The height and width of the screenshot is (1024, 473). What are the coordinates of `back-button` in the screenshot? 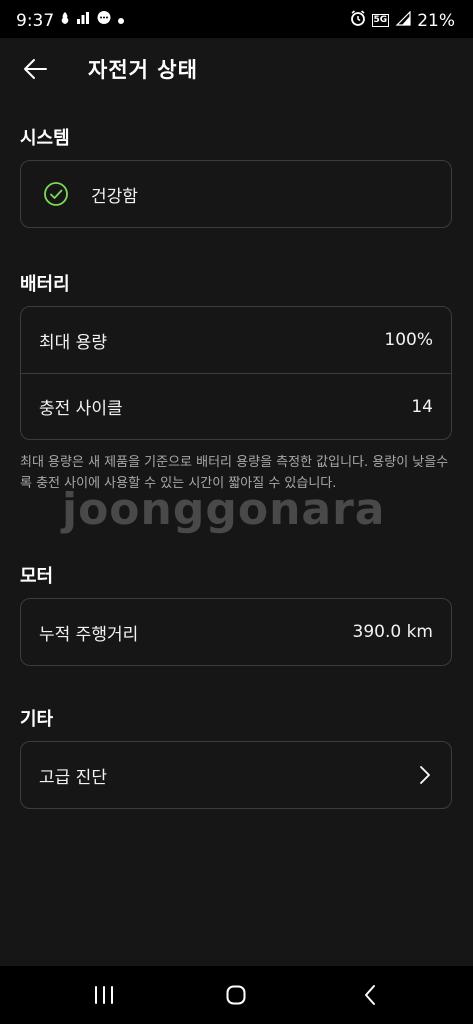 It's located at (35, 69).